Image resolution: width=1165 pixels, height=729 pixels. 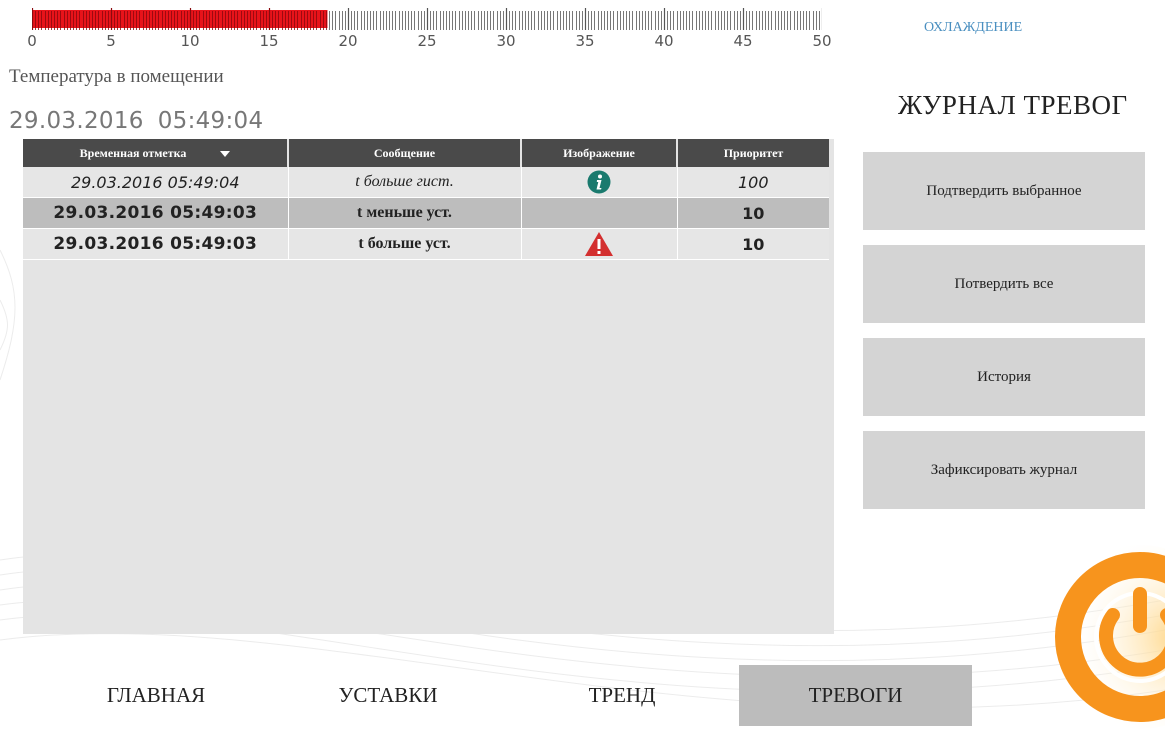 I want to click on row-priority: 100, so click(x=753, y=182).